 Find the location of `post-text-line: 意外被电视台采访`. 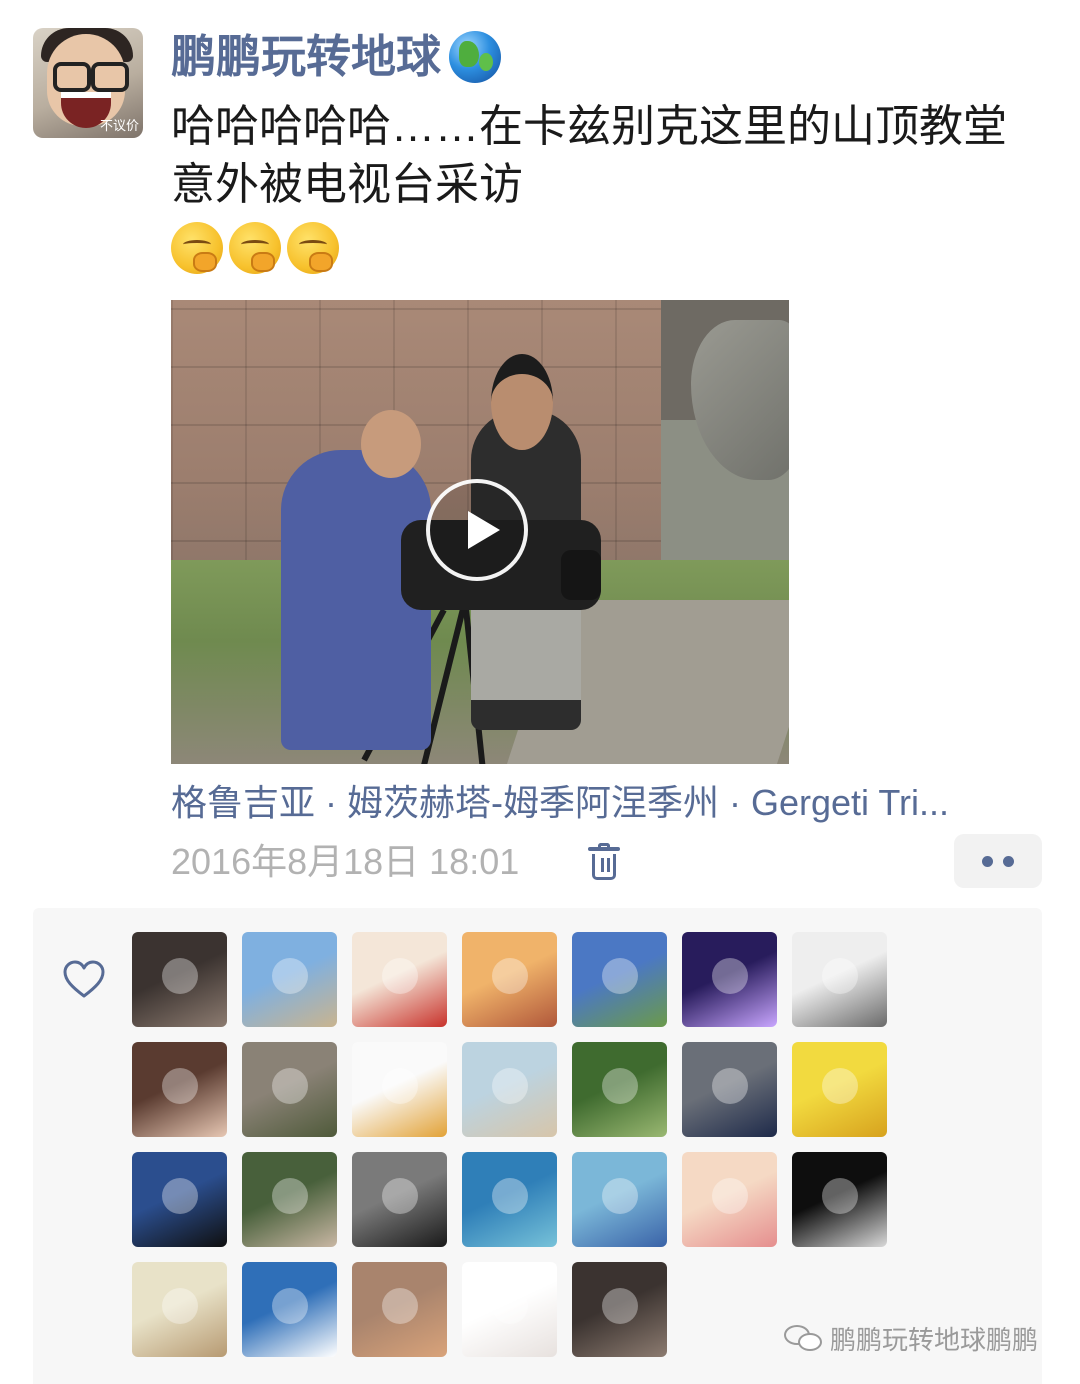

post-text-line: 意外被电视台采访 is located at coordinates (347, 184).